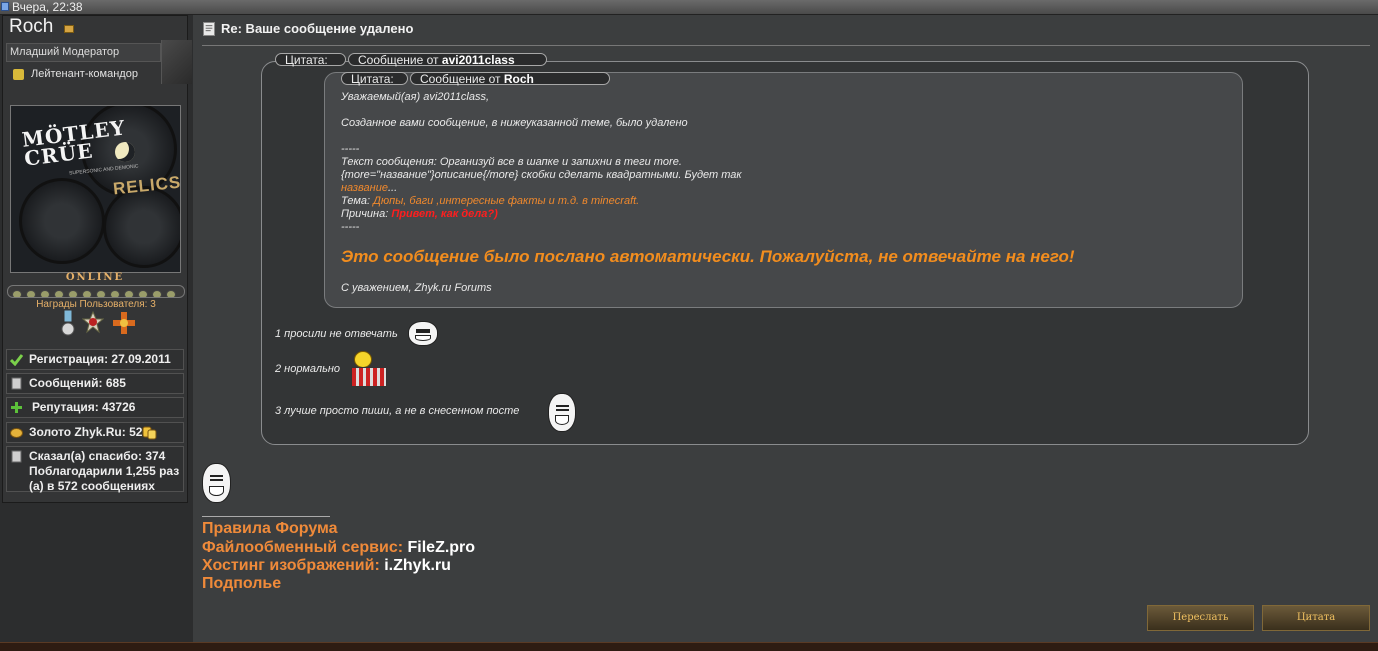  What do you see at coordinates (415, 97) in the screenshot?
I see `greeting: Уважаемый(ая) avi2011class,` at bounding box center [415, 97].